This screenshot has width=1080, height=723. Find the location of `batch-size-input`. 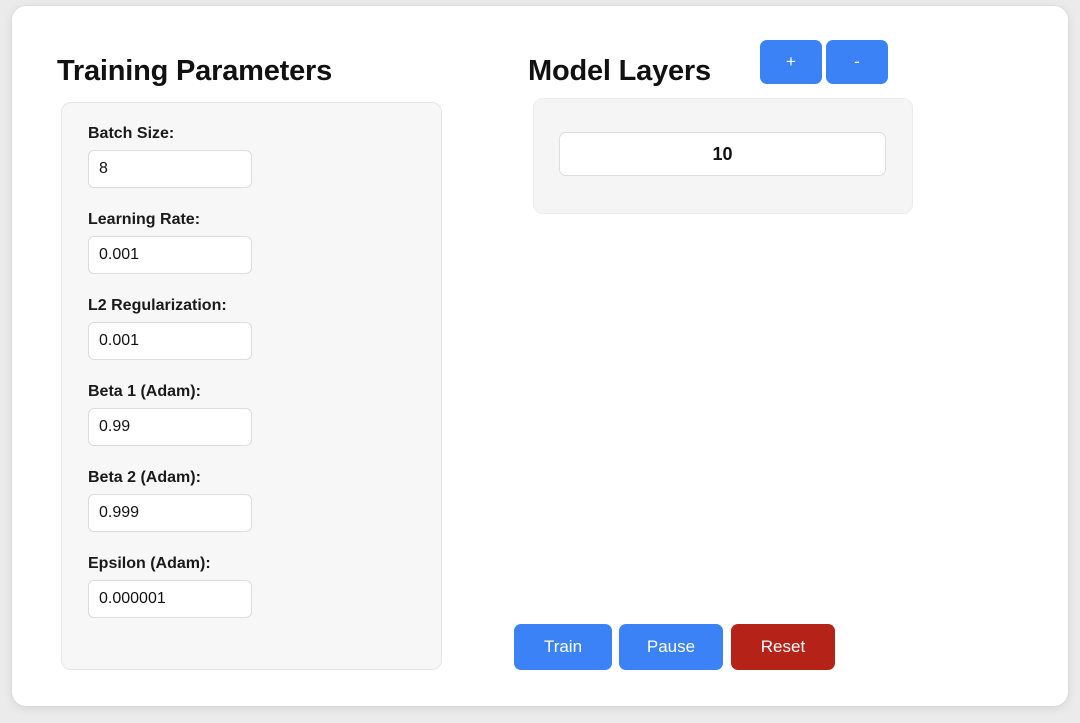

batch-size-input is located at coordinates (170, 169).